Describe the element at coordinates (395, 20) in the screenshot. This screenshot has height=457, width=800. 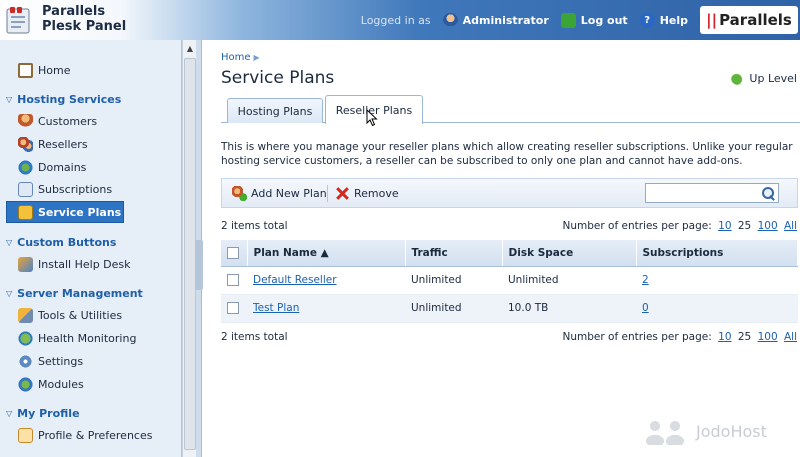
I see `logged-in-label: Logged in as` at that location.